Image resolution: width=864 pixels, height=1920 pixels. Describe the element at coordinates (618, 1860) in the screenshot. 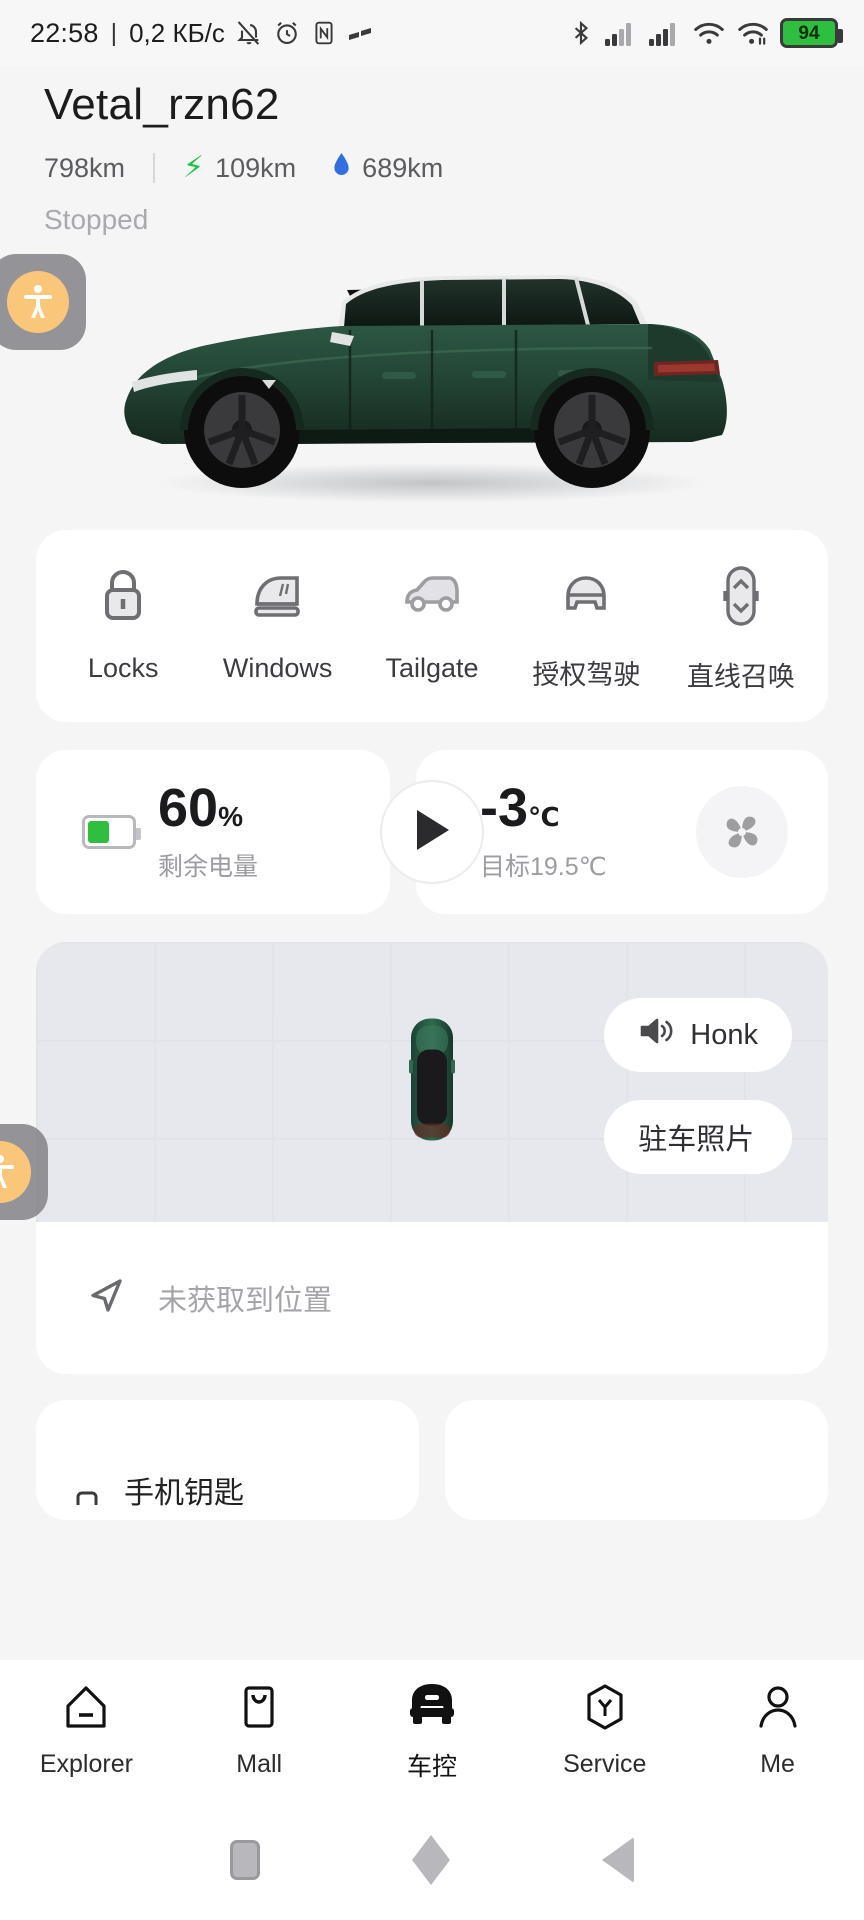

I see `triangle-icon` at that location.